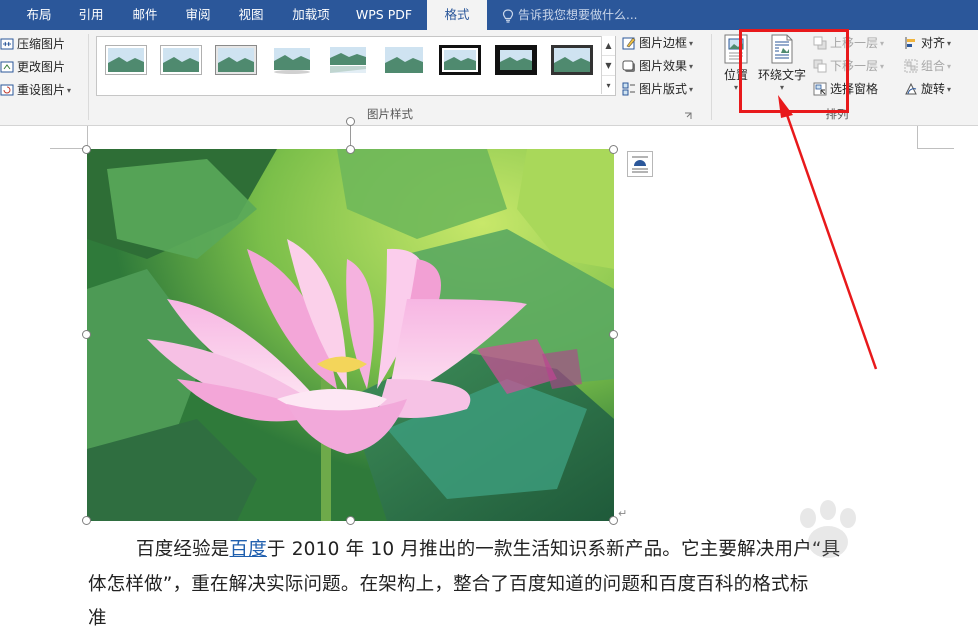 The height and width of the screenshot is (630, 978). Describe the element at coordinates (911, 66) in the screenshot. I see `group-objects-icon` at that location.